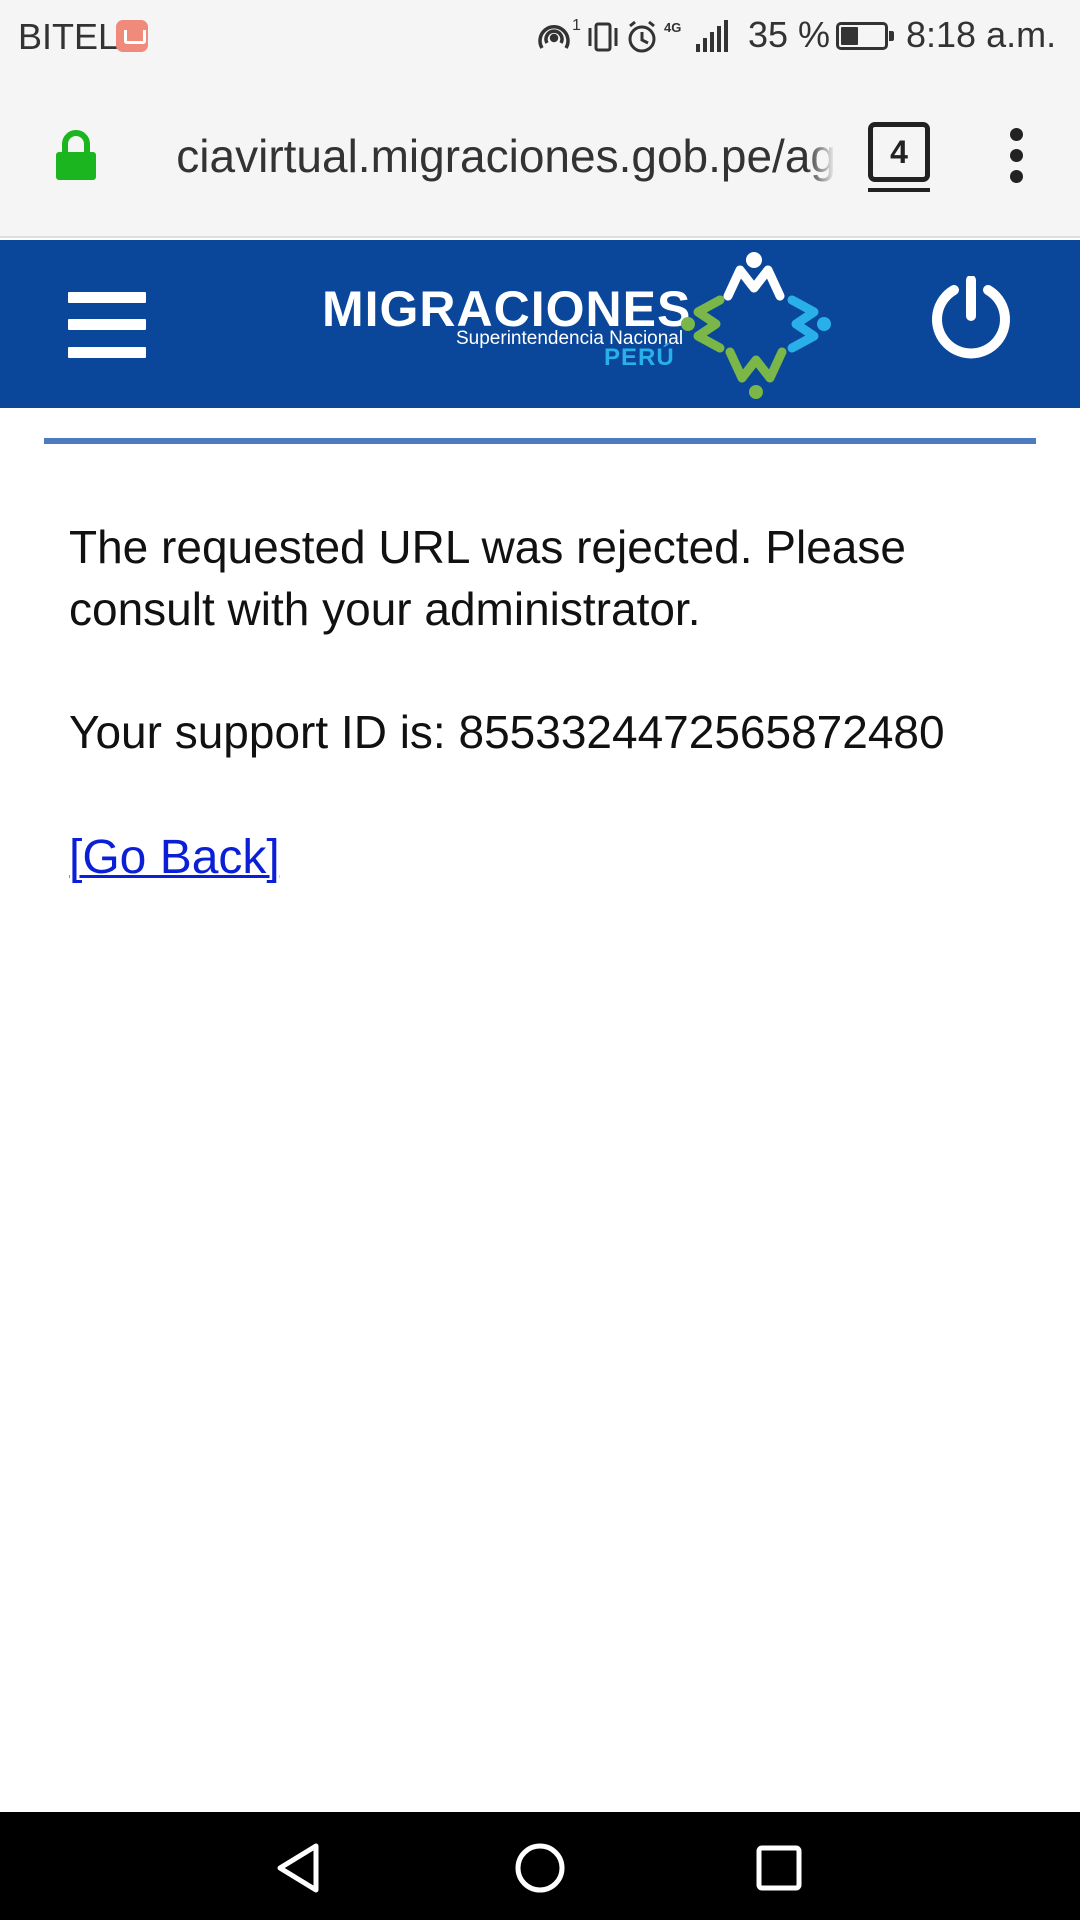  What do you see at coordinates (554, 37) in the screenshot?
I see `hotspot-icon` at bounding box center [554, 37].